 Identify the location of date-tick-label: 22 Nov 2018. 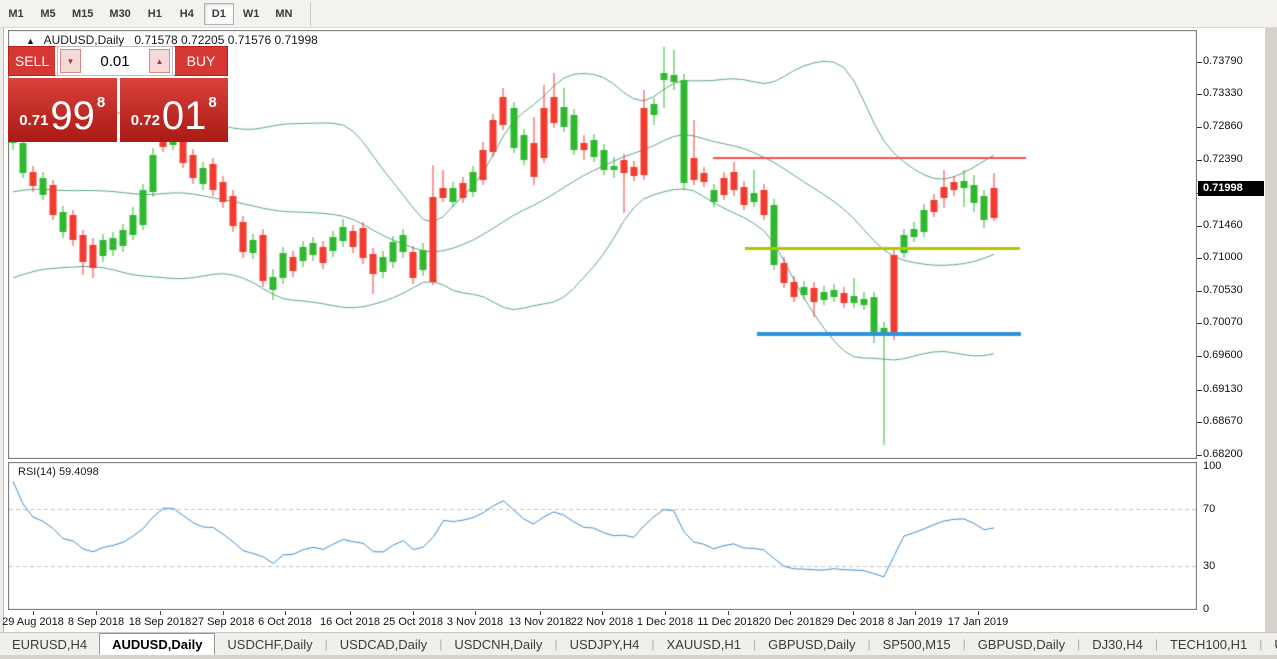
(602, 622).